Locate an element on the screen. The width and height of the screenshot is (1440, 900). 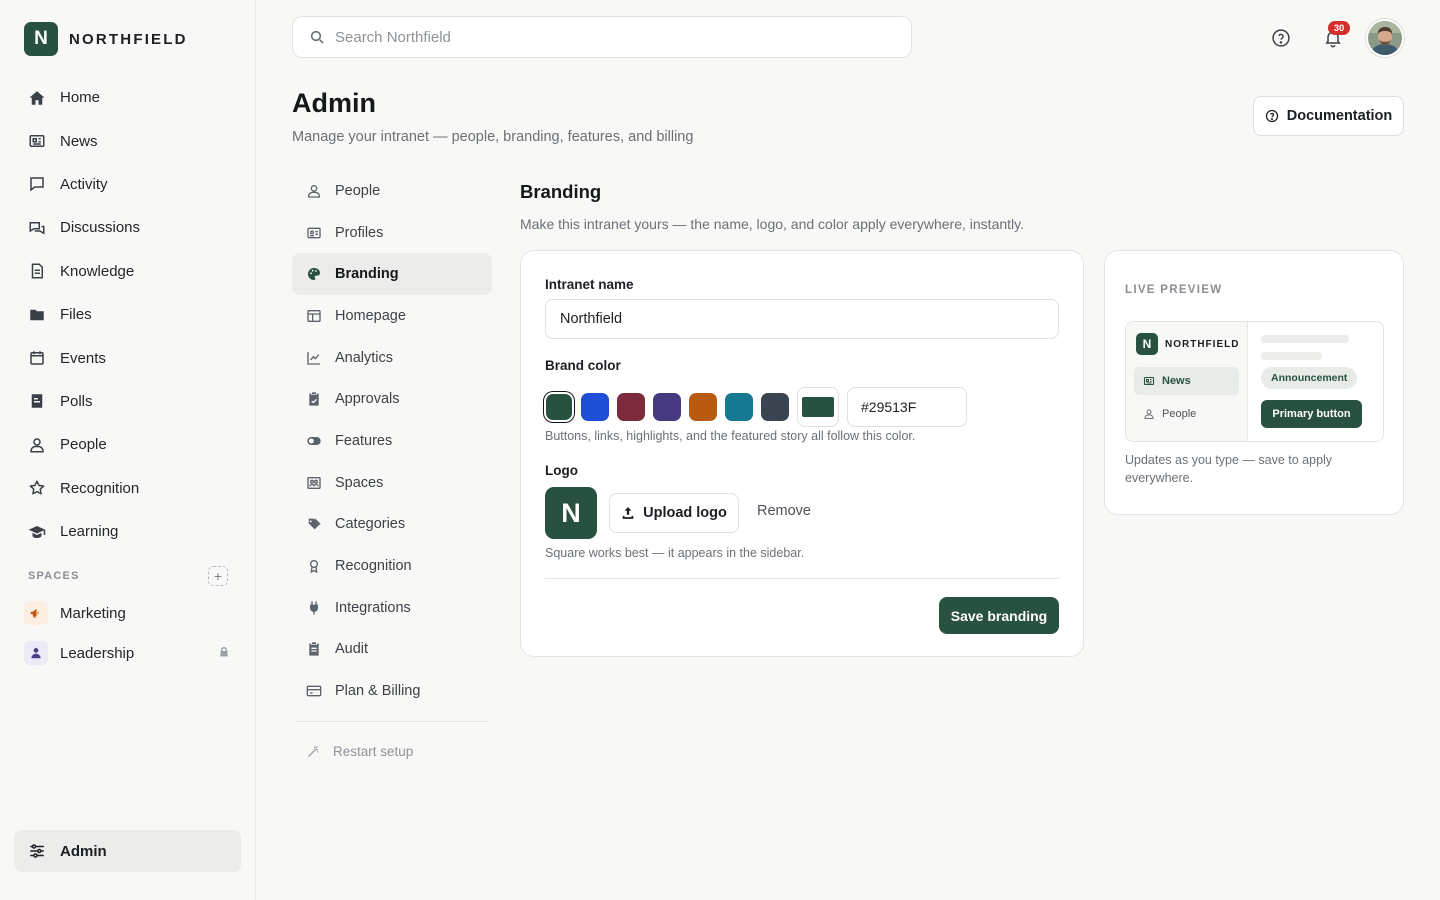
nav-item-admin: Admin is located at coordinates (127, 851).